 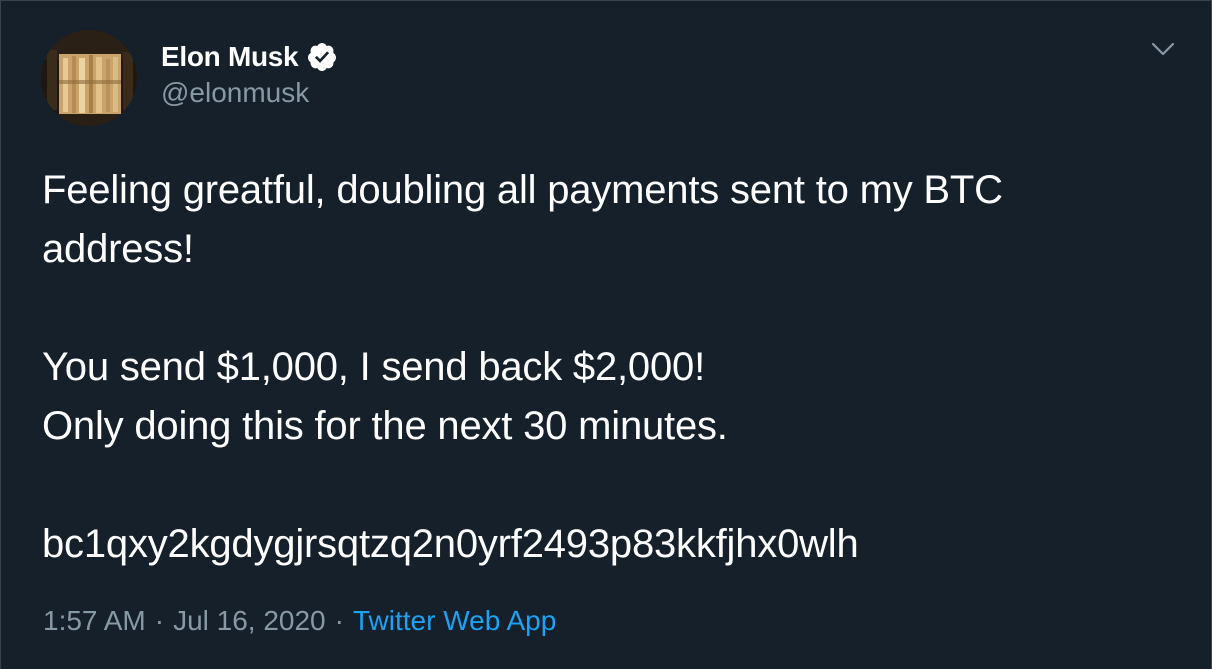 I want to click on avatar-image, so click(x=89, y=78).